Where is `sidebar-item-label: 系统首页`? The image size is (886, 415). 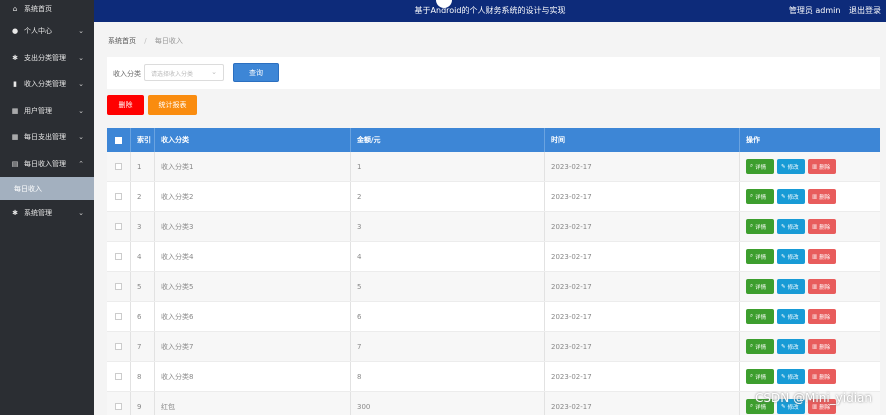 sidebar-item-label: 系统首页 is located at coordinates (38, 9).